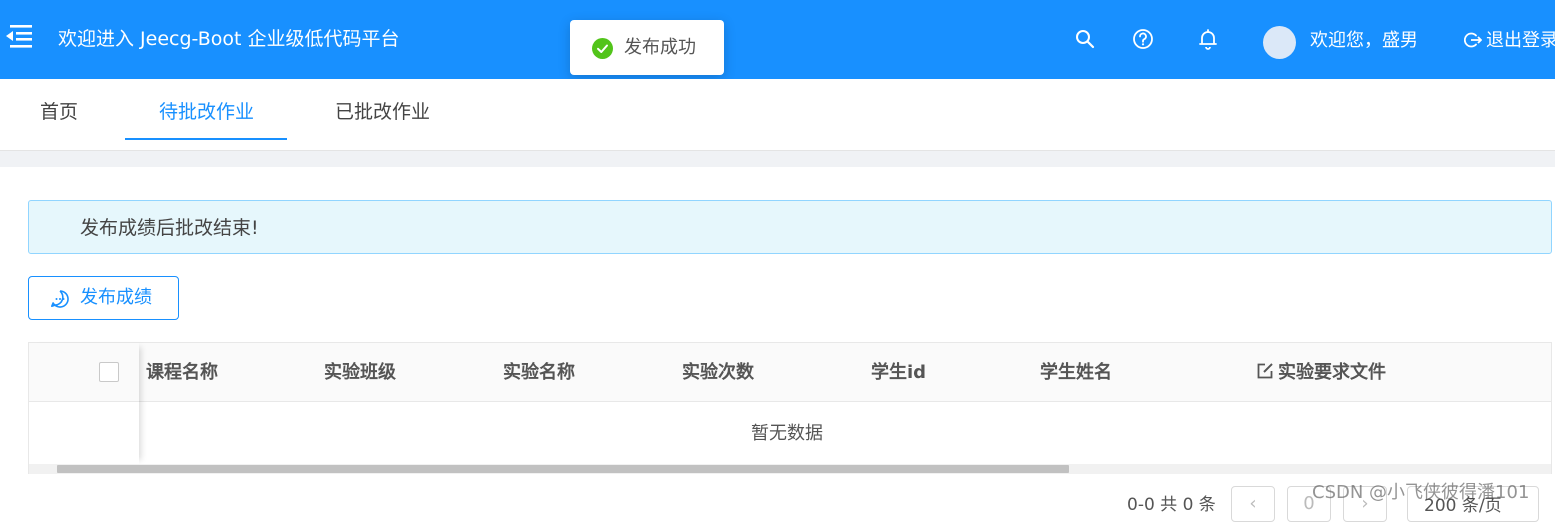 The width and height of the screenshot is (1555, 522). I want to click on publish-grades-button: 发布成绩, so click(103, 298).